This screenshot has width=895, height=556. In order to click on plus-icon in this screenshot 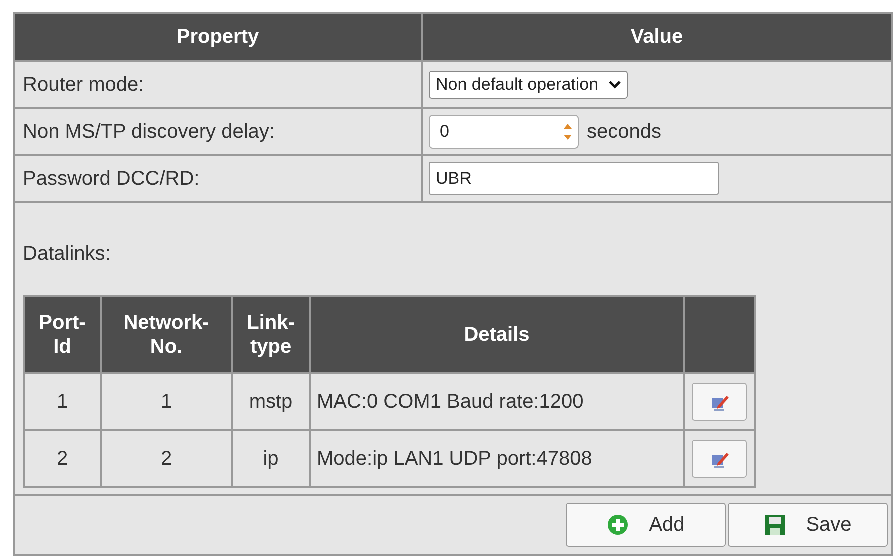, I will do `click(618, 525)`.